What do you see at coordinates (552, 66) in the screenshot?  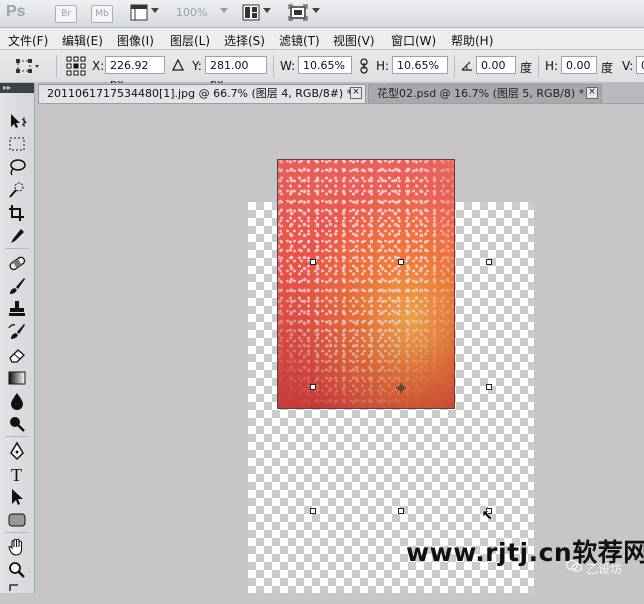 I see `skew-h-label: H:` at bounding box center [552, 66].